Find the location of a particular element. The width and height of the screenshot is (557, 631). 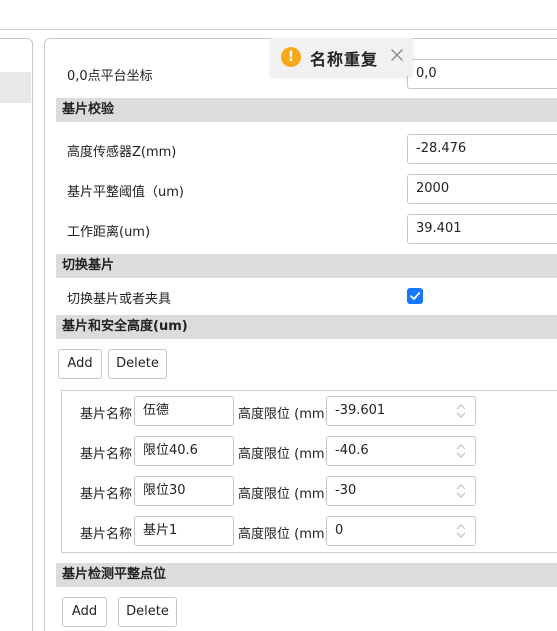

height-sensor-label: 高度传感器Z(mm) is located at coordinates (122, 152).